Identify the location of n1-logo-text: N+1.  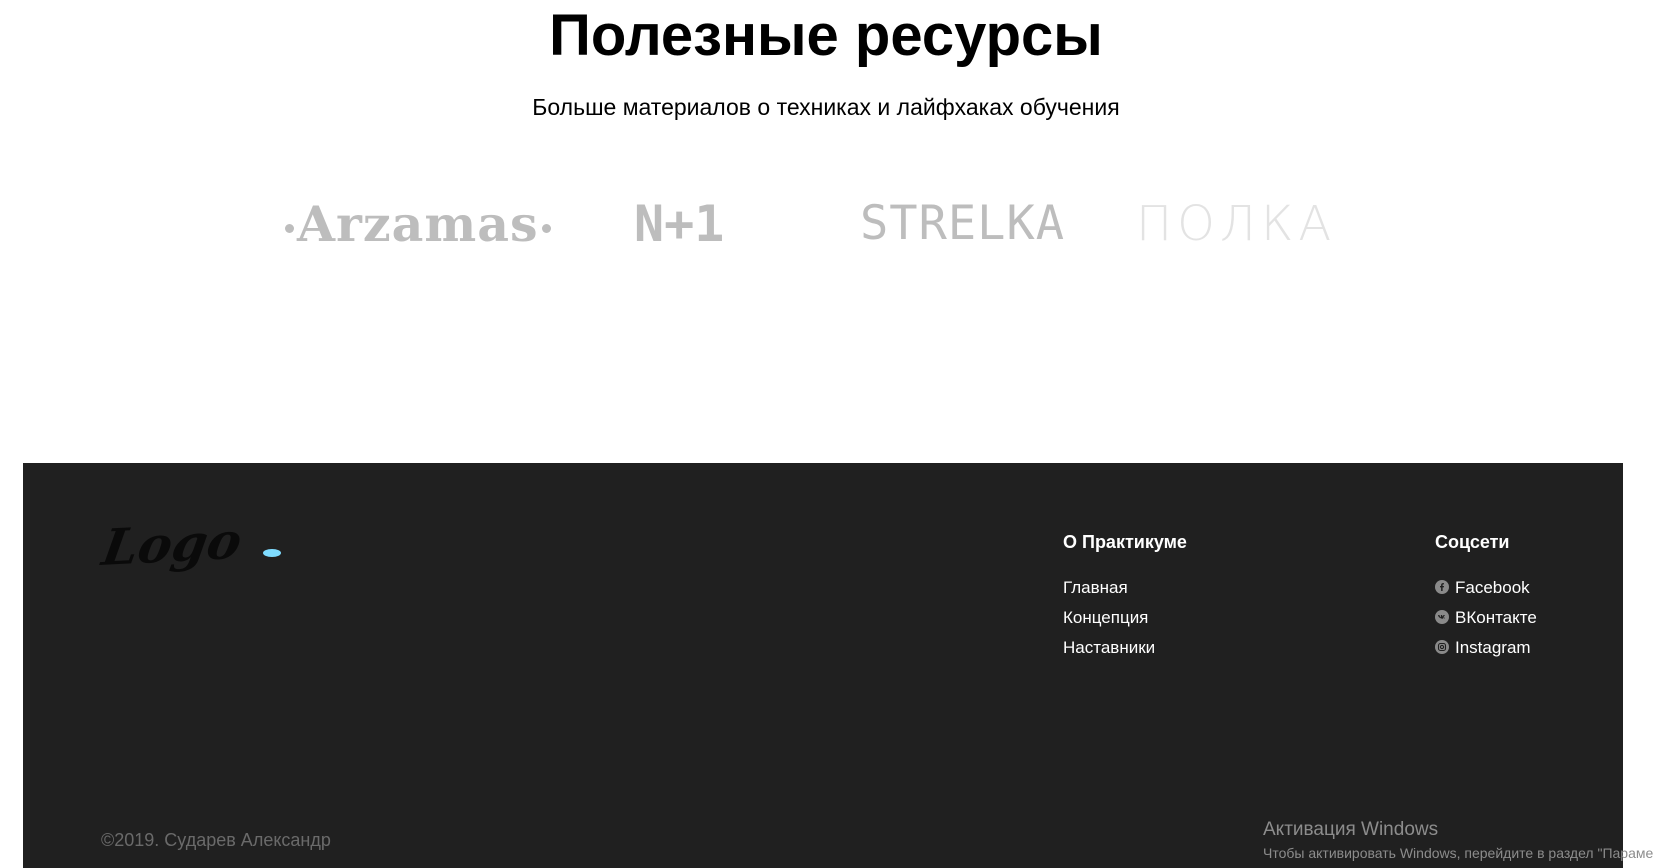
(679, 224).